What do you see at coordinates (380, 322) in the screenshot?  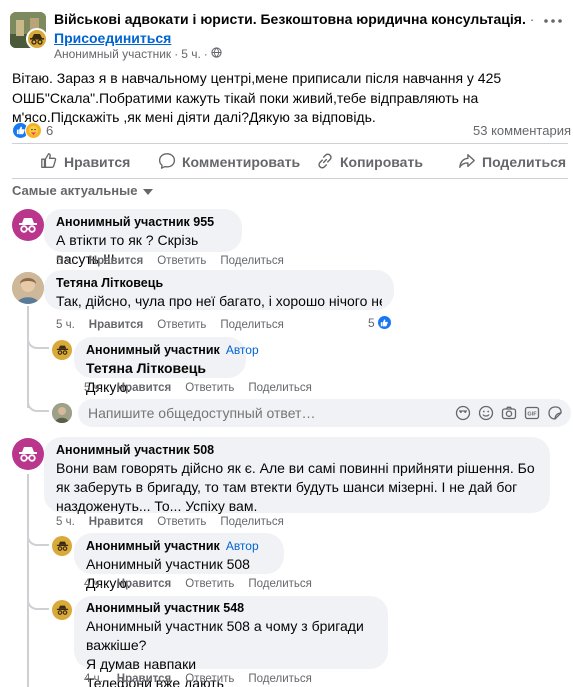 I see `comment-like-count: 5` at bounding box center [380, 322].